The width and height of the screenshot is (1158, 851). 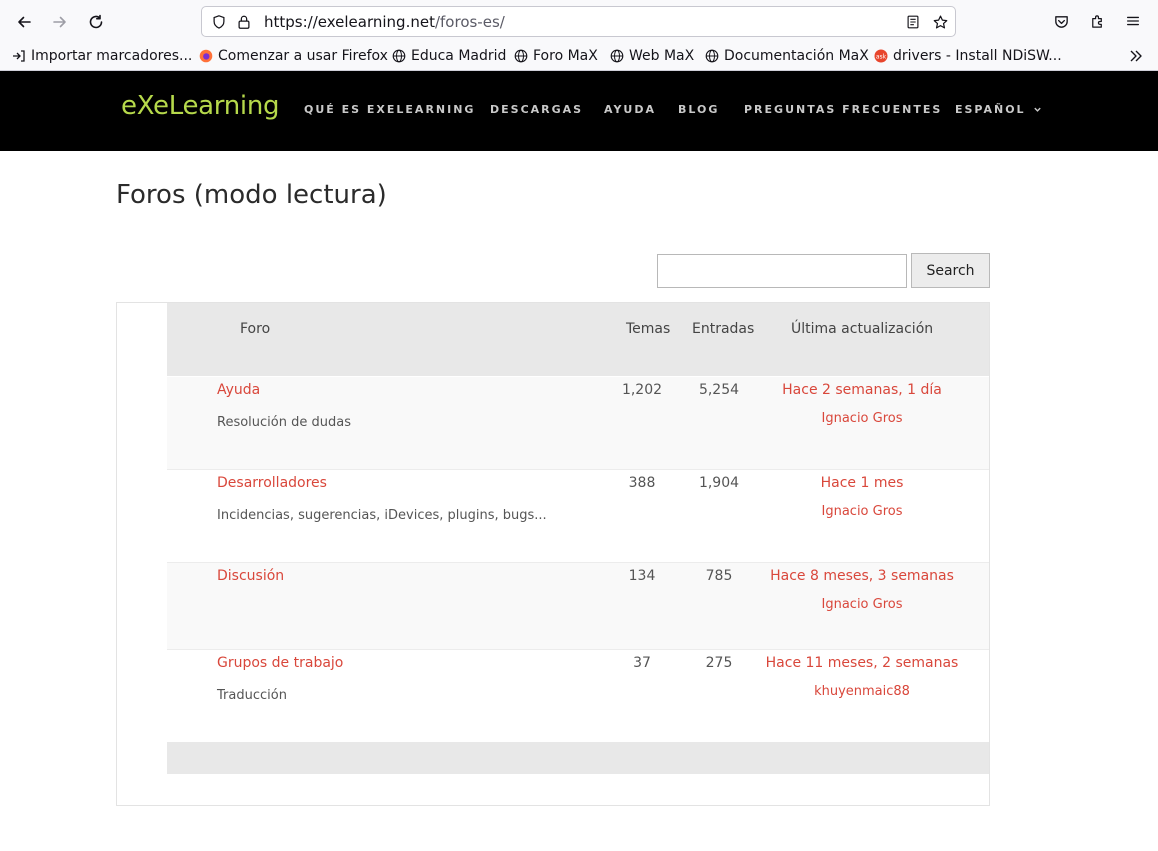 What do you see at coordinates (913, 22) in the screenshot?
I see `reader-view-icon` at bounding box center [913, 22].